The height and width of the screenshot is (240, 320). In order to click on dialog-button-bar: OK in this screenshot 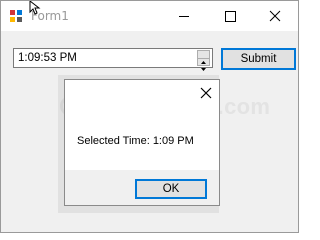, I will do `click(142, 187)`.